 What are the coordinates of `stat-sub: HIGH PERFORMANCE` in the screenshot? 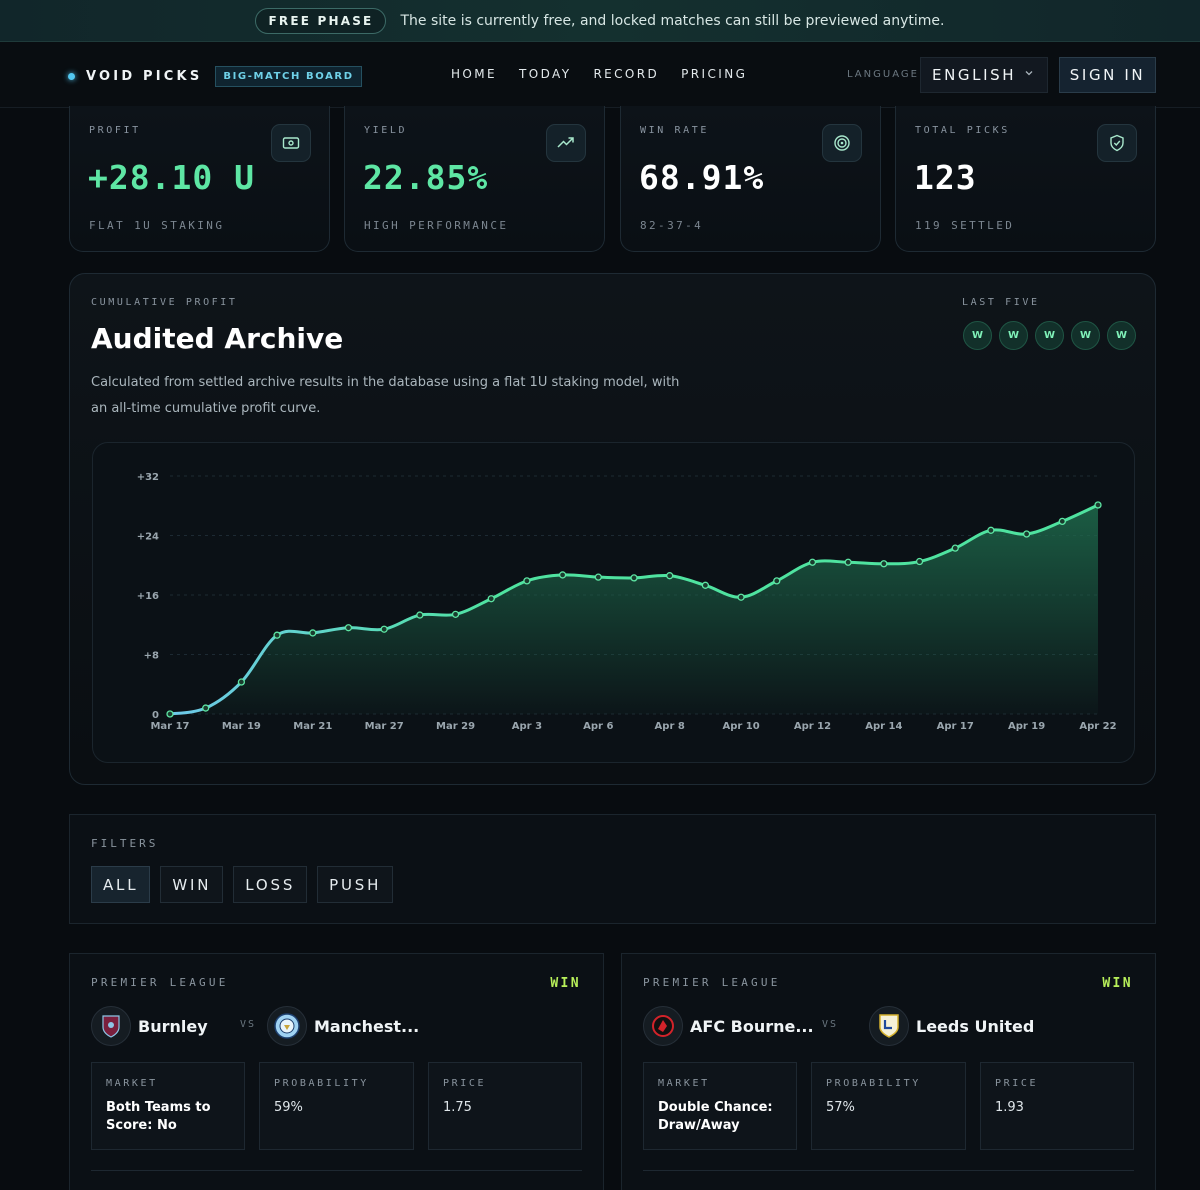 It's located at (436, 225).